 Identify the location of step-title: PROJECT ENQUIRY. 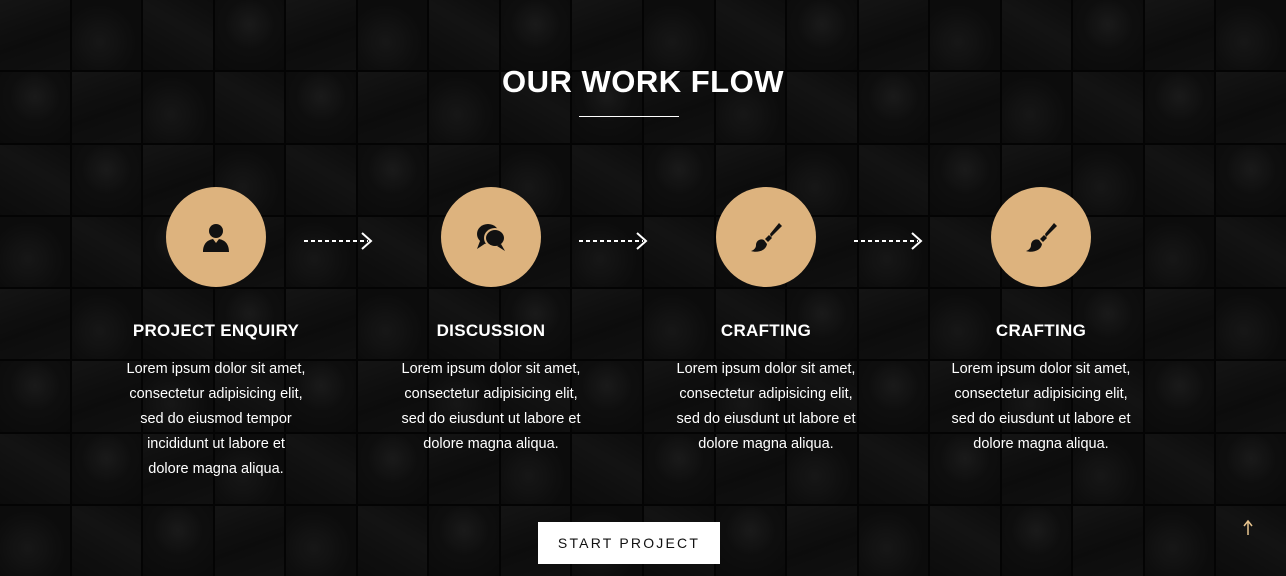
(216, 330).